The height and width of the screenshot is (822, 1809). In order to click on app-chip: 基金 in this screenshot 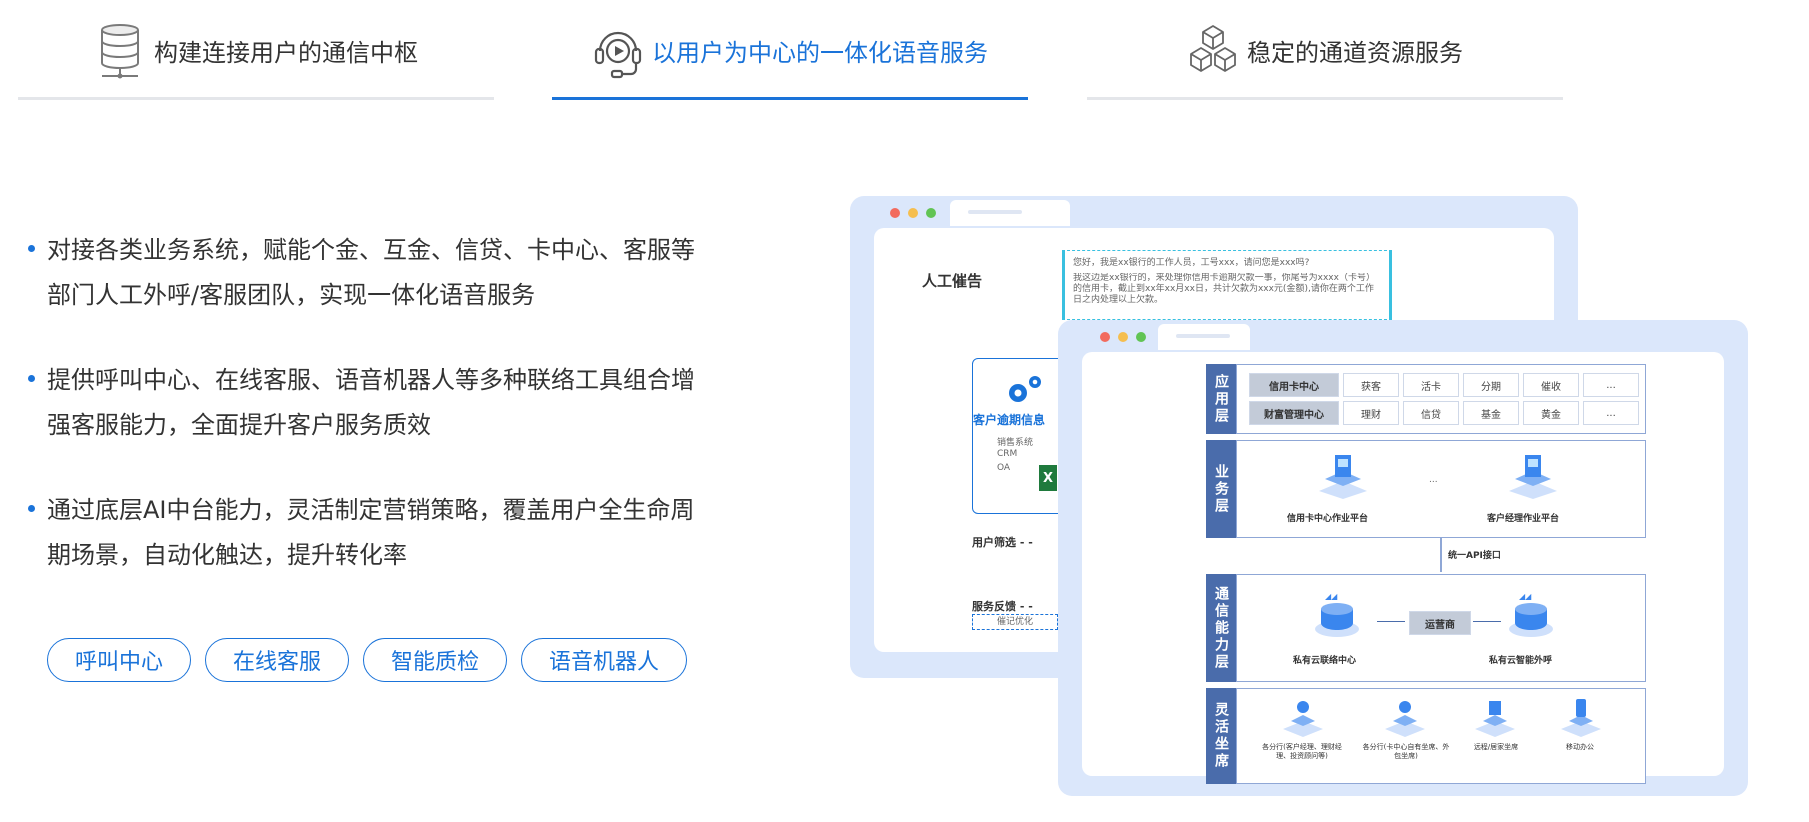, I will do `click(1491, 413)`.